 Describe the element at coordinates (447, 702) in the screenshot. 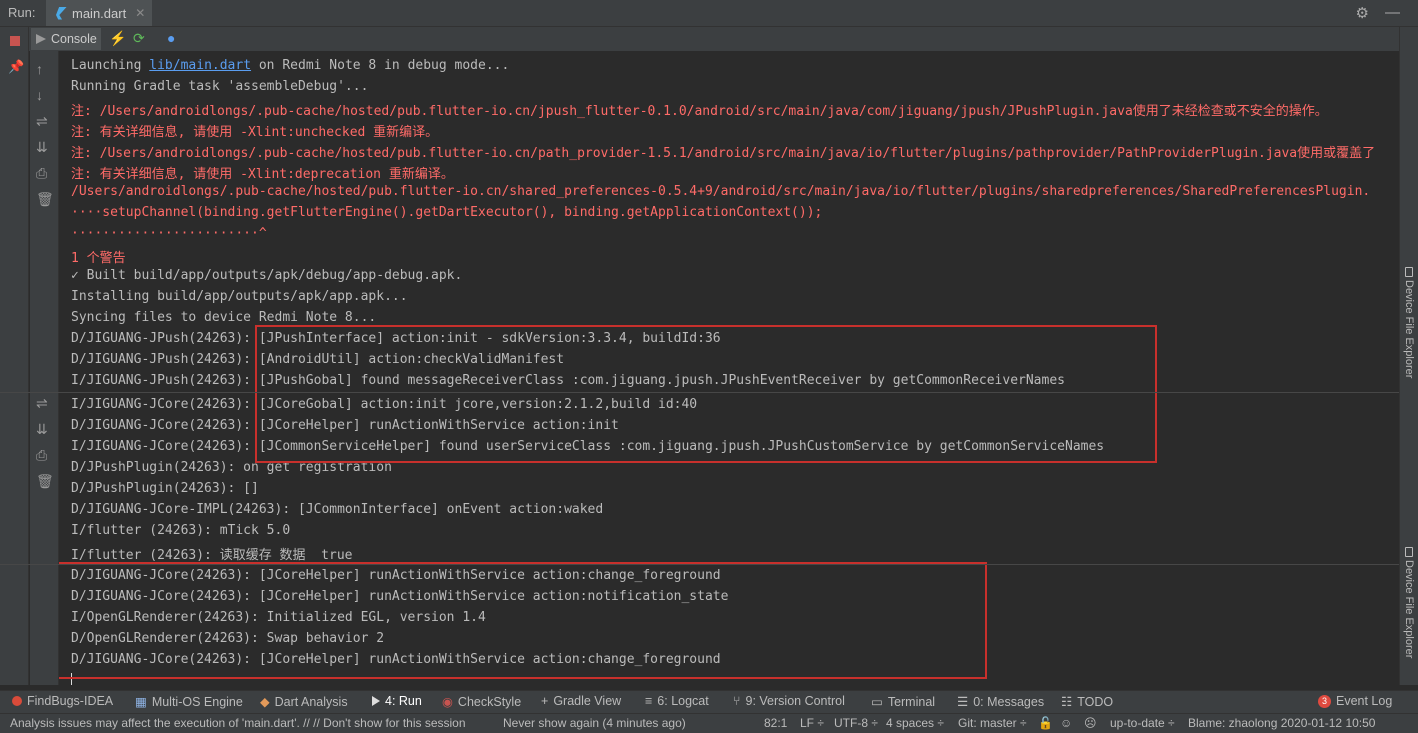

I see `checkstyle-icon: ◉` at that location.